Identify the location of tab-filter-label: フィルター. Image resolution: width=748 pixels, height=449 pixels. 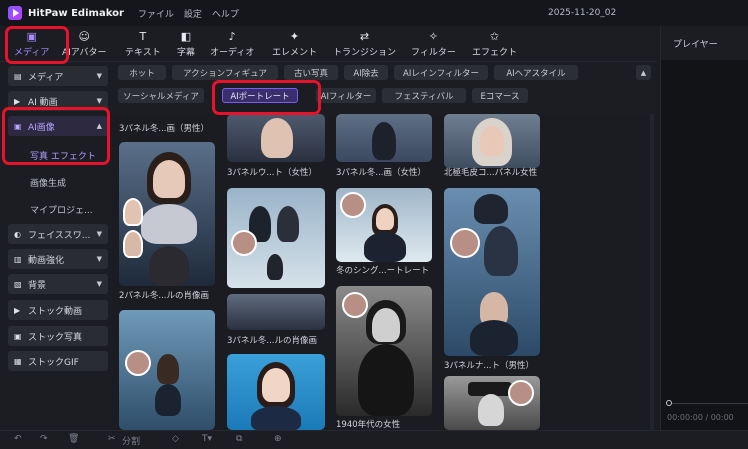
(433, 53).